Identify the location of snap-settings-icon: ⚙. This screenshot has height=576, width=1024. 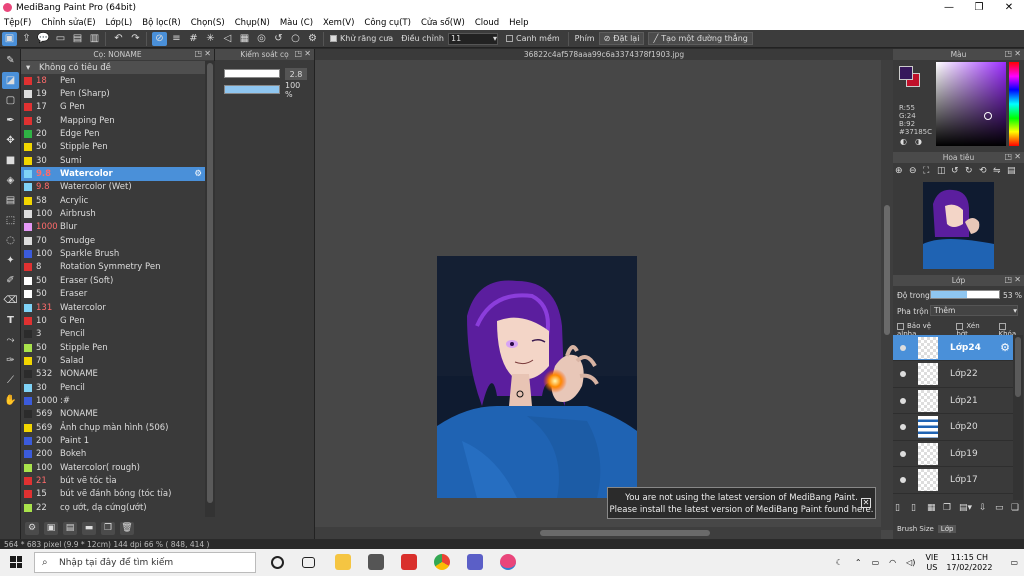
(312, 39).